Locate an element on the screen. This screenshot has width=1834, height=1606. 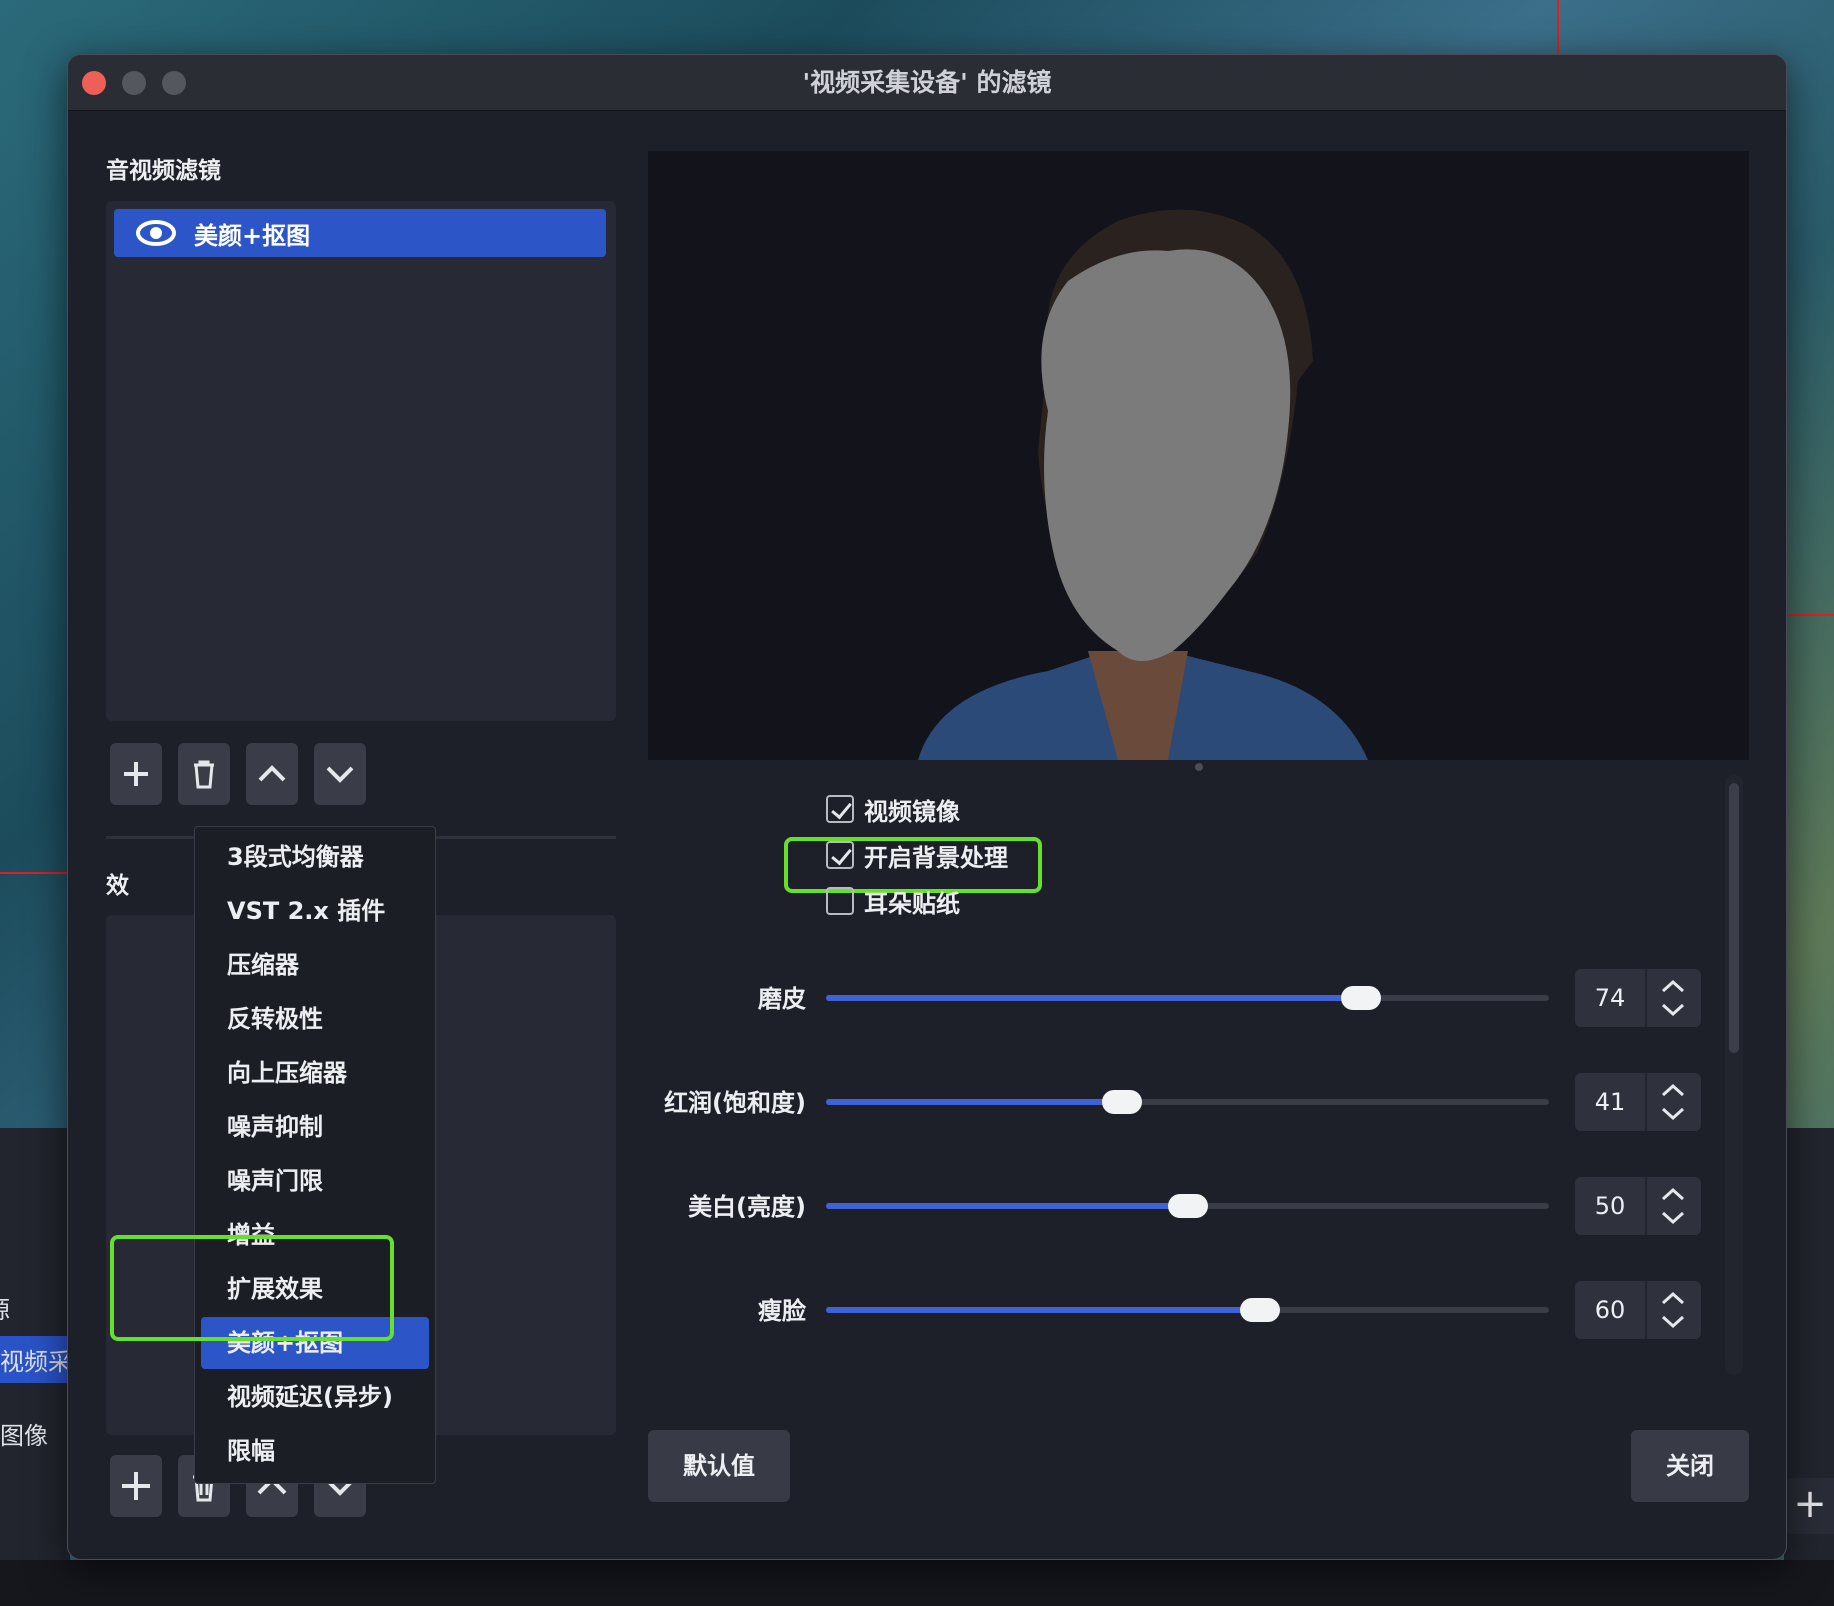
slider-label: 美白(亮度) is located at coordinates (747, 1207).